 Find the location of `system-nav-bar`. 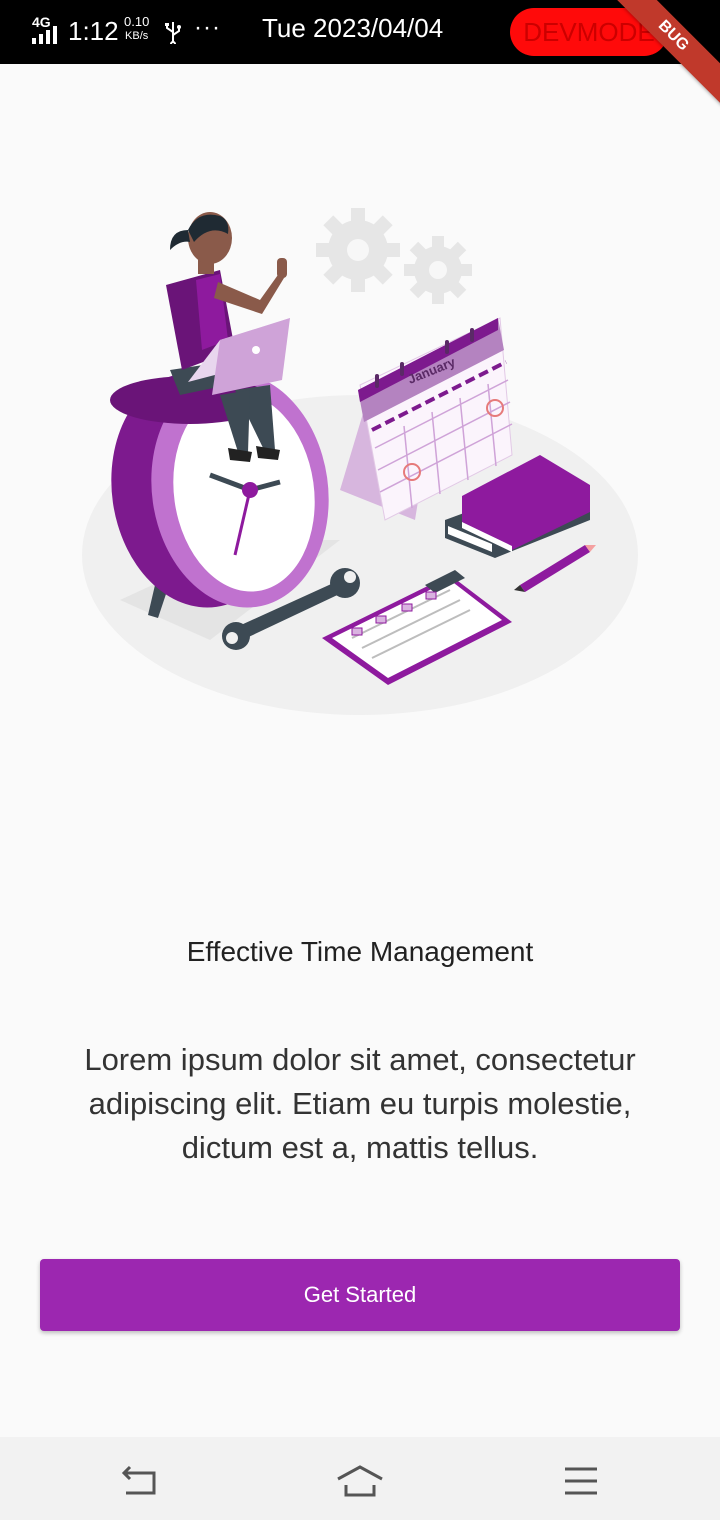

system-nav-bar is located at coordinates (360, 1478).